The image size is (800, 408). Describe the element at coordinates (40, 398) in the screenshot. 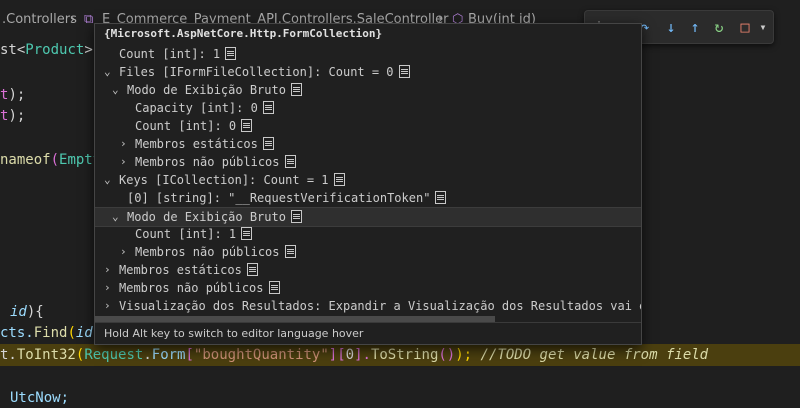

I see `code-line: UtcNow;` at that location.